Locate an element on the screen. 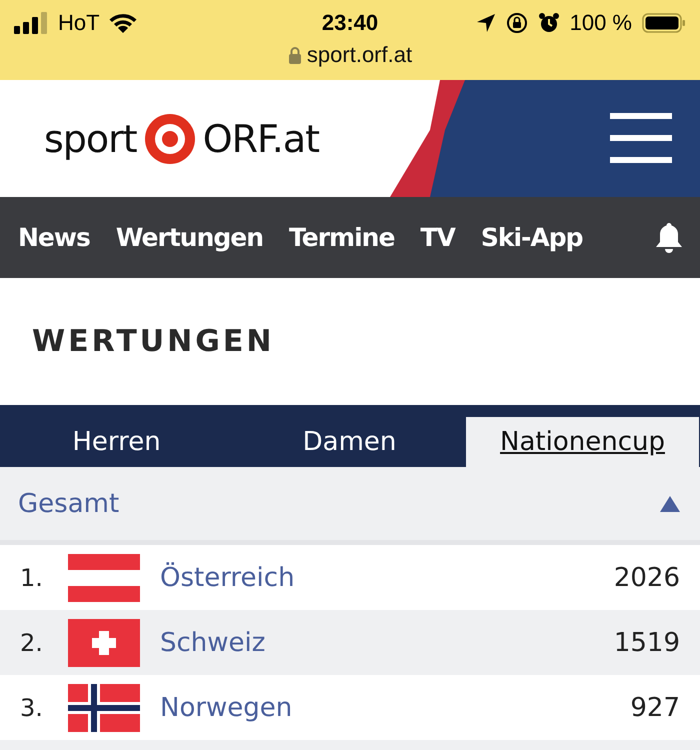 This screenshot has width=700, height=750. lock-icon is located at coordinates (295, 55).